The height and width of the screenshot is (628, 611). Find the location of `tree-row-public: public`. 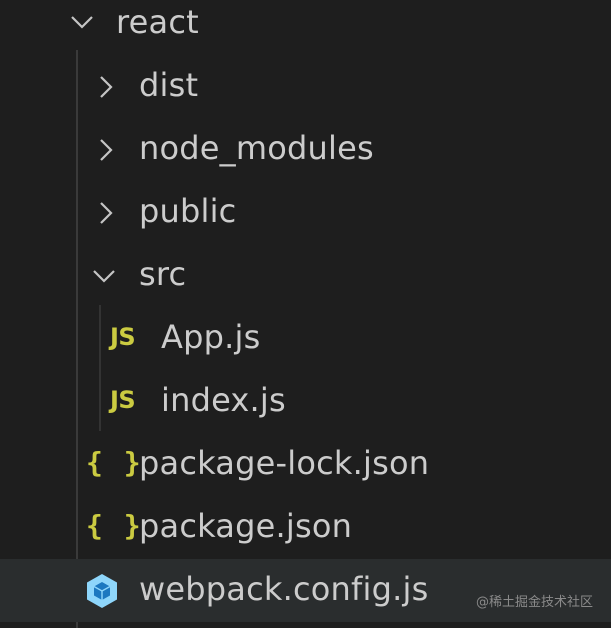

tree-row-public: public is located at coordinates (305, 212).